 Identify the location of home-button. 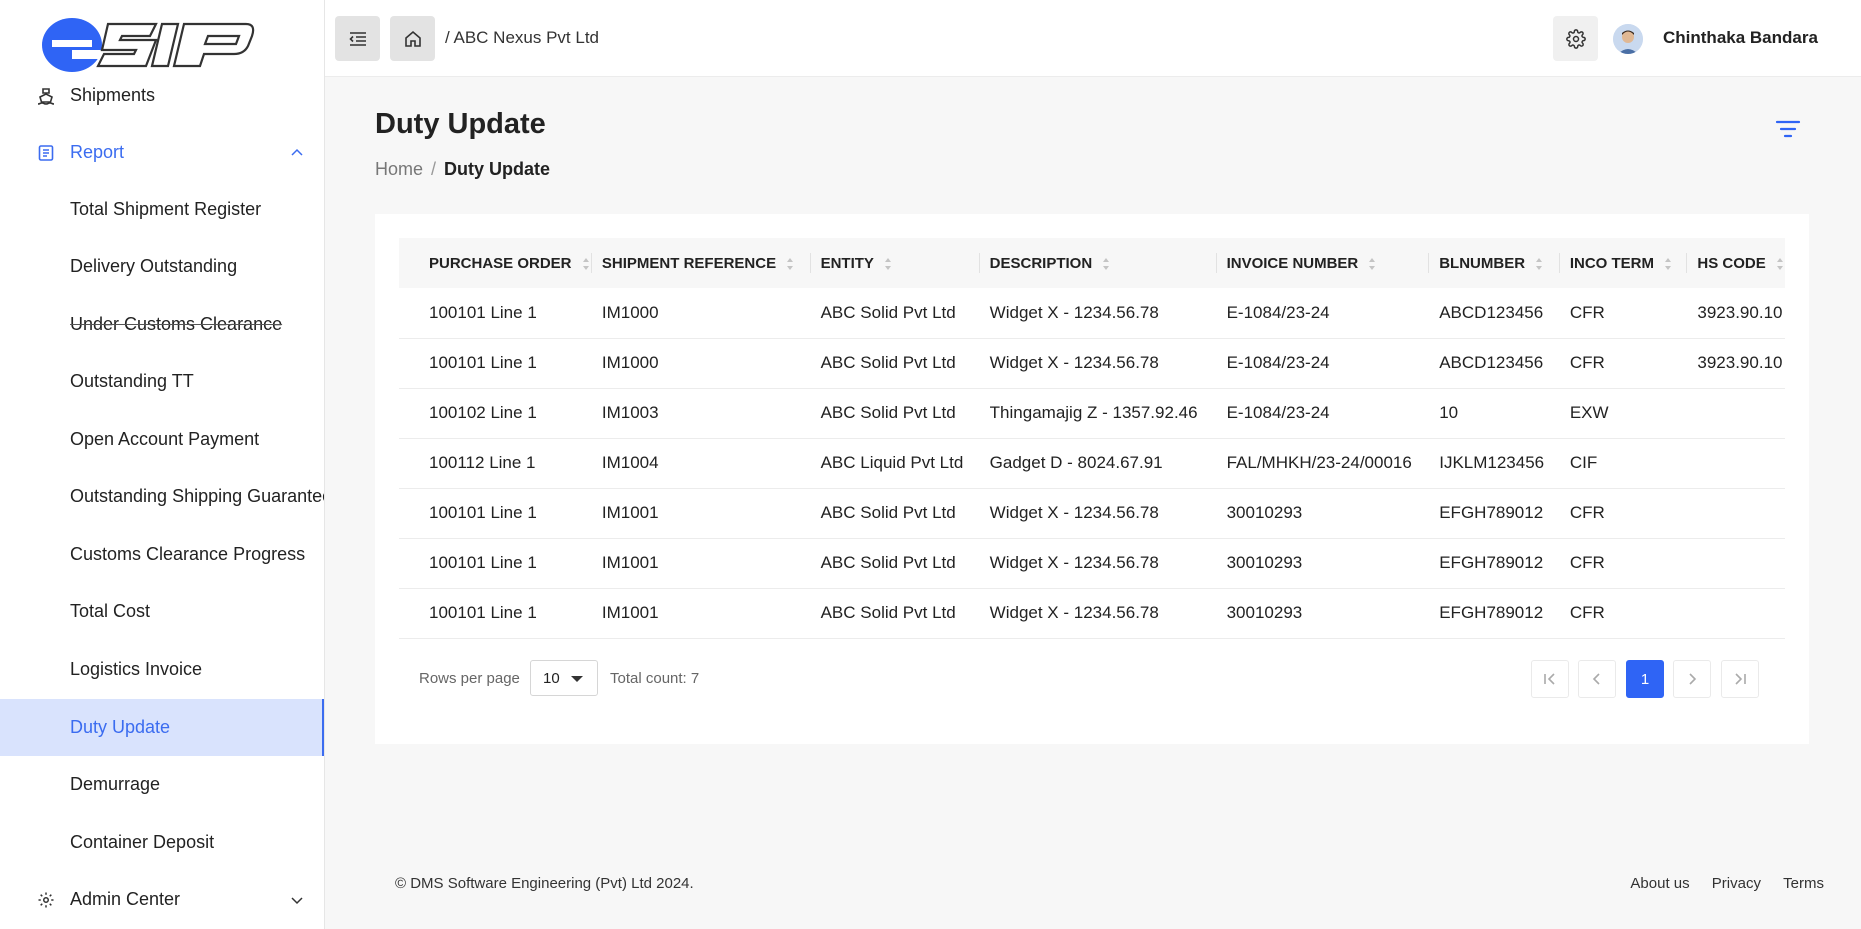
(412, 38).